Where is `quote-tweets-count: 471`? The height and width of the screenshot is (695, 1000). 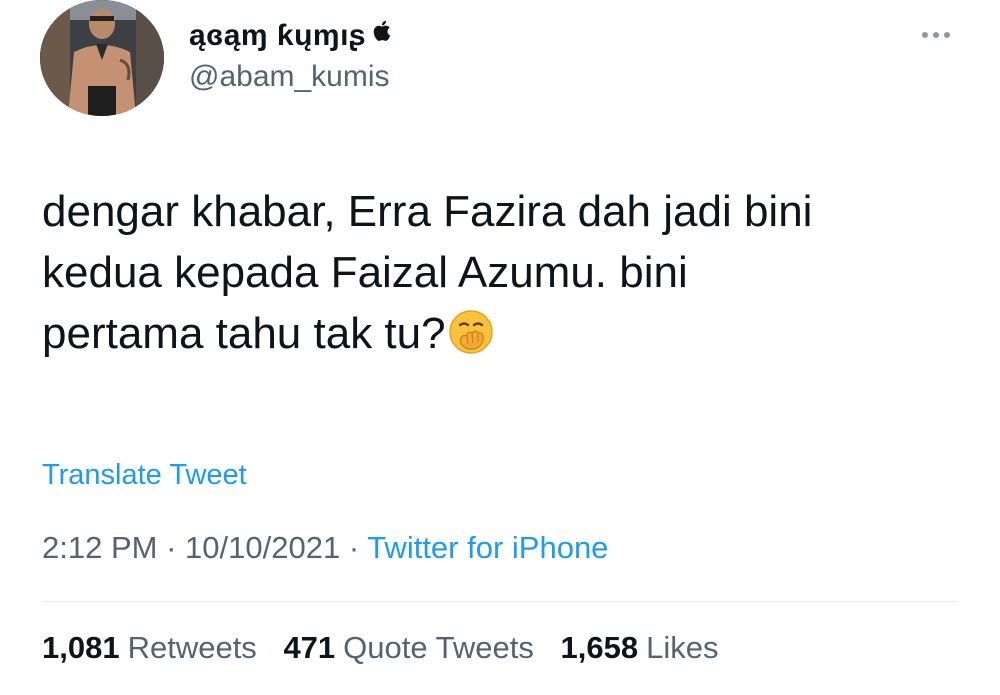 quote-tweets-count: 471 is located at coordinates (309, 647).